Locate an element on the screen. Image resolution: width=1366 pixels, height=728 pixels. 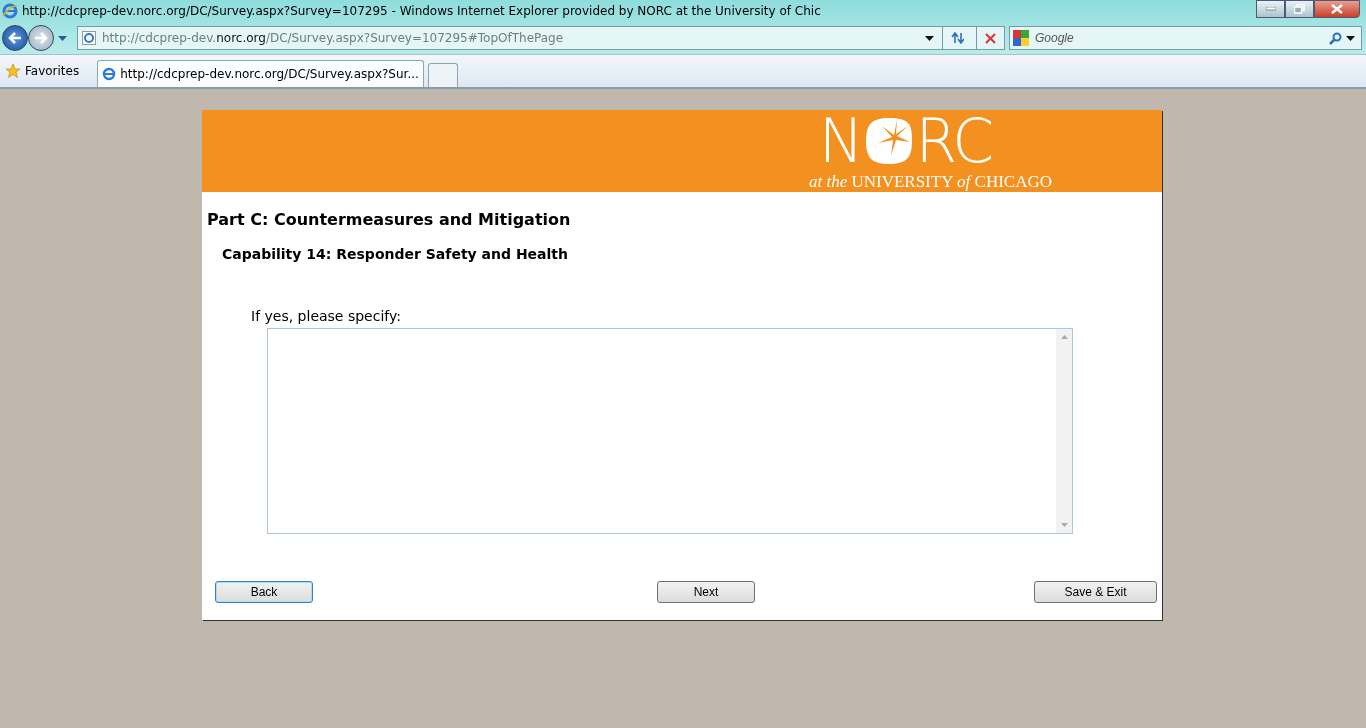
search-provider-icon is located at coordinates (1021, 38).